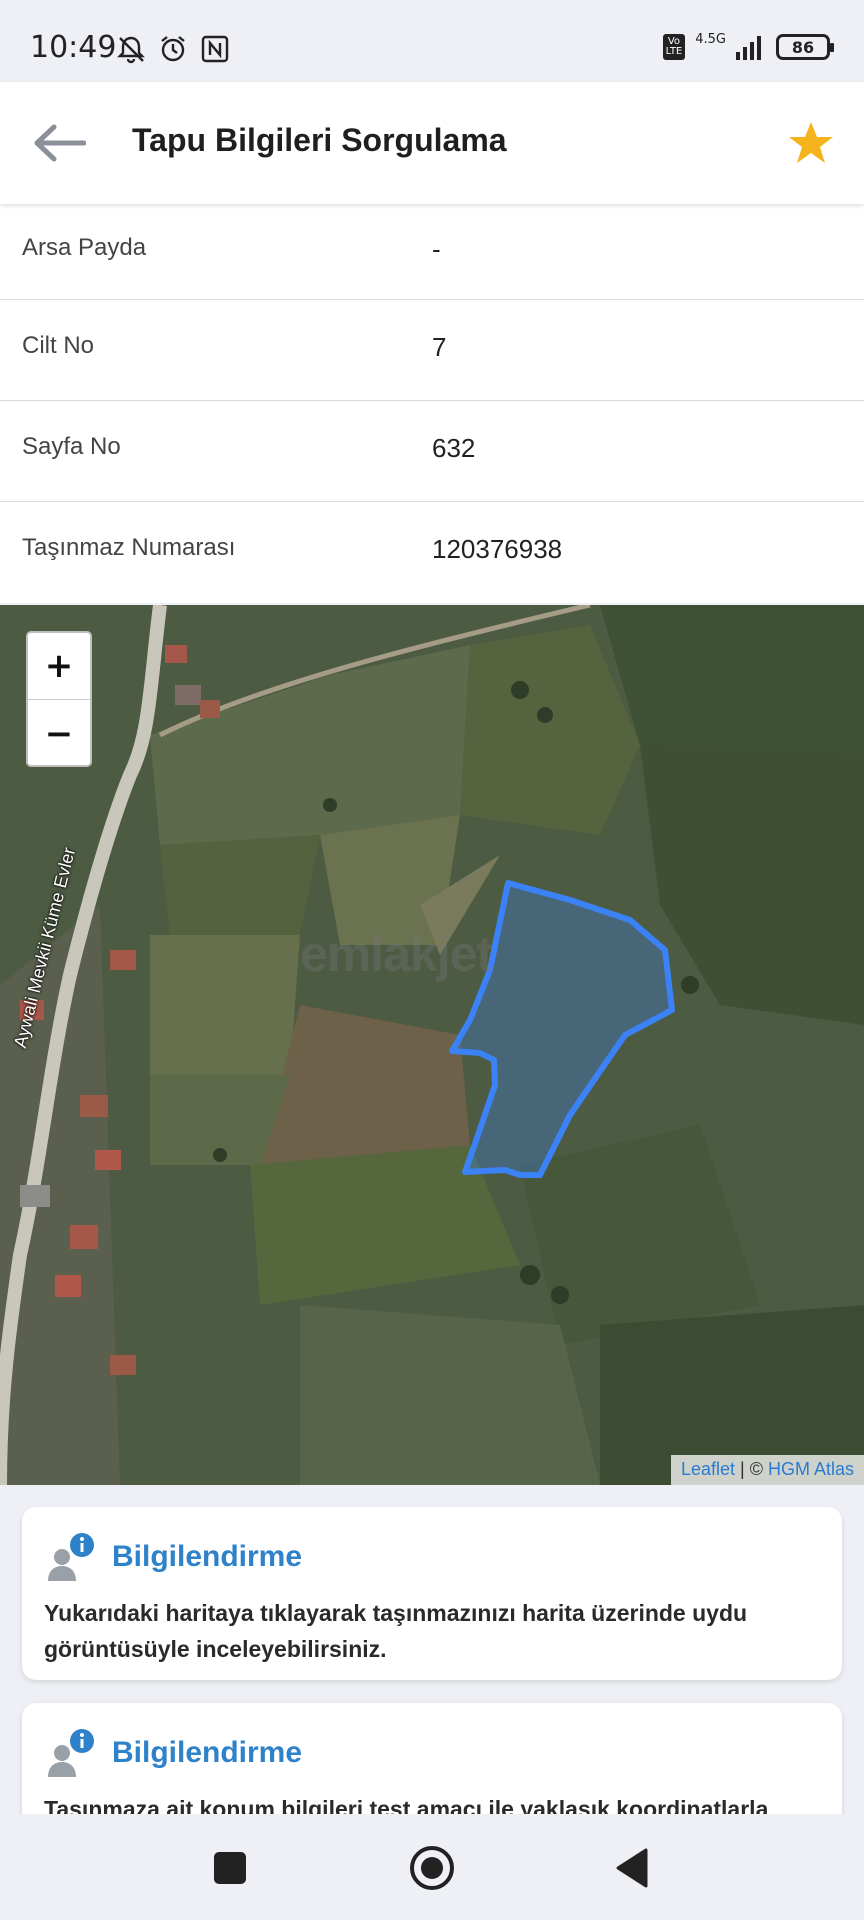 The image size is (864, 1920). Describe the element at coordinates (129, 547) in the screenshot. I see `row-label: Taşınmaz Numarası` at that location.